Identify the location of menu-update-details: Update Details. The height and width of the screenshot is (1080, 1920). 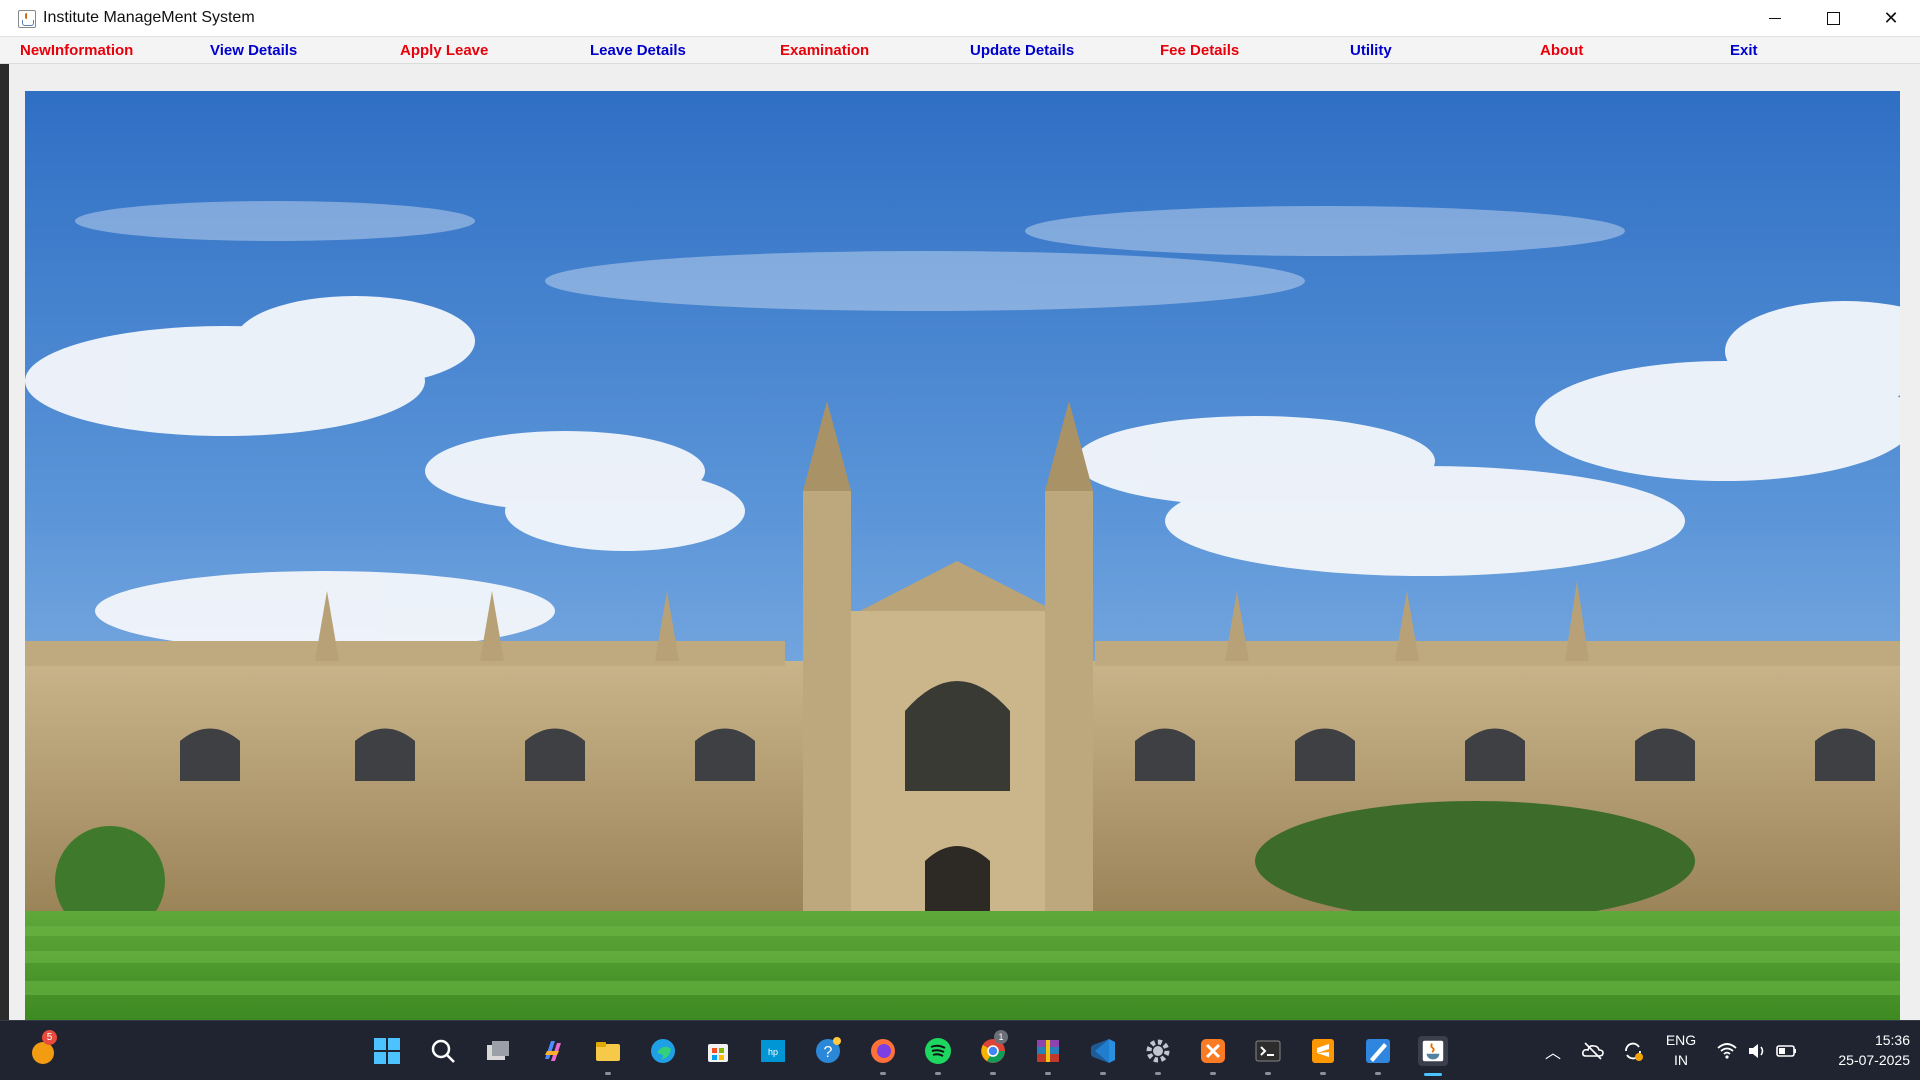
(1022, 50).